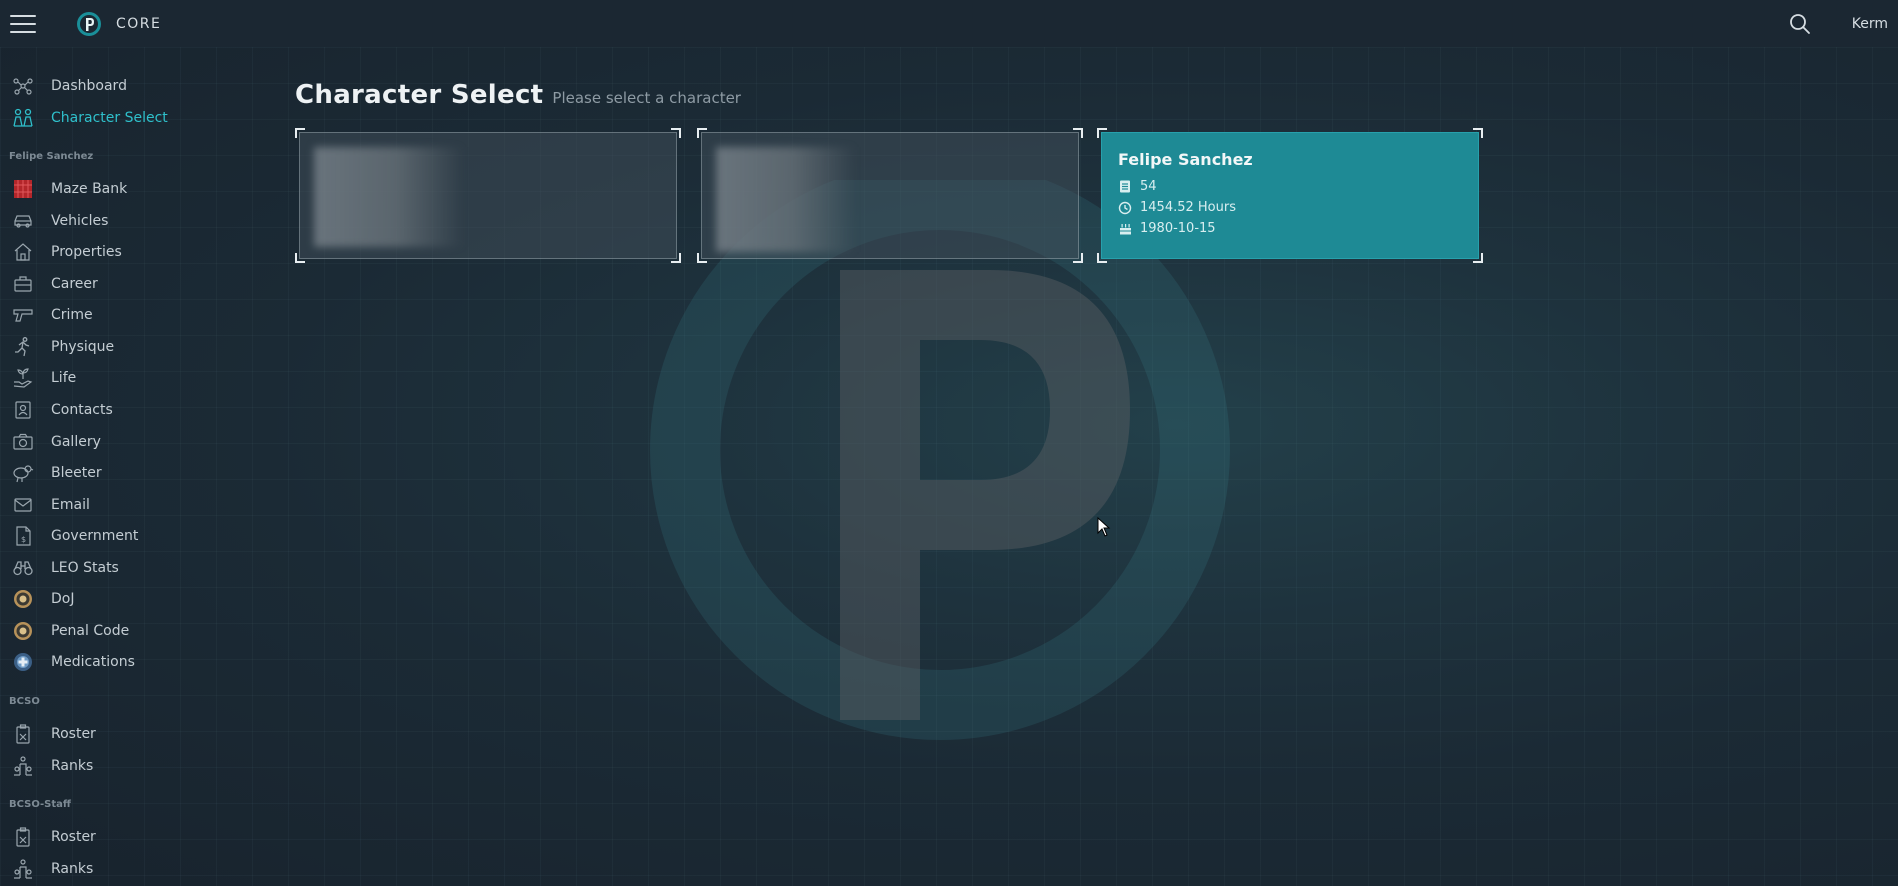  What do you see at coordinates (1188, 207) in the screenshot?
I see `character-hours: 1454.52 Hours` at bounding box center [1188, 207].